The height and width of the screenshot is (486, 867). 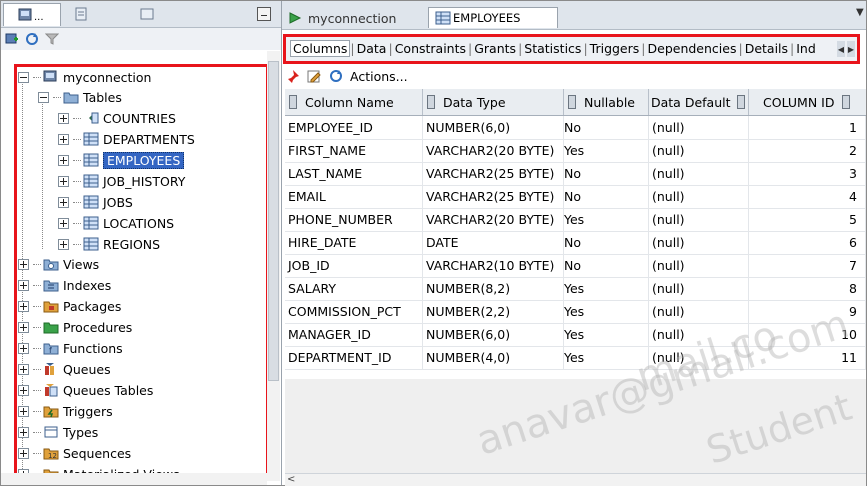 I want to click on cell-column-name: PHONE_NUMBER, so click(x=354, y=219).